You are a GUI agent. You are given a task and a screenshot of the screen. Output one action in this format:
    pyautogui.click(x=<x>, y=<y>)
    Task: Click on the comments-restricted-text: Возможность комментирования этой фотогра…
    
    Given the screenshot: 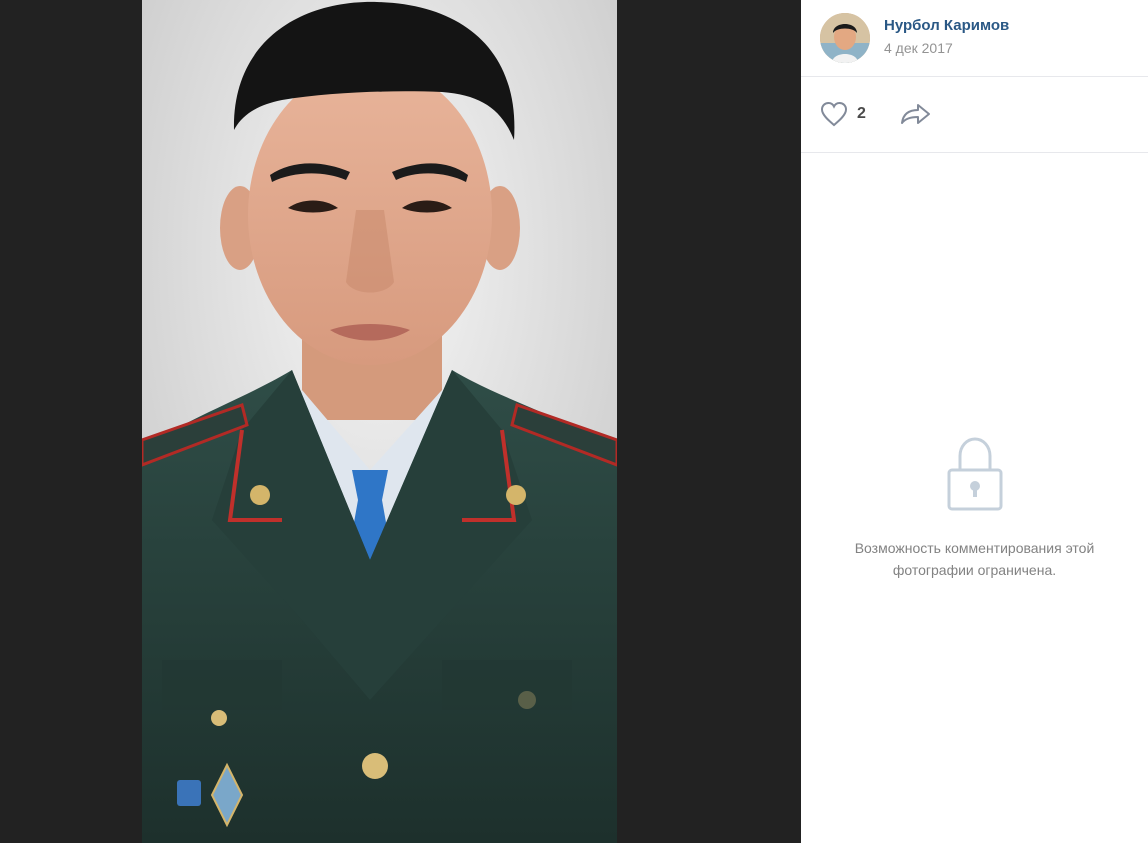 What is the action you would take?
    pyautogui.click(x=974, y=559)
    